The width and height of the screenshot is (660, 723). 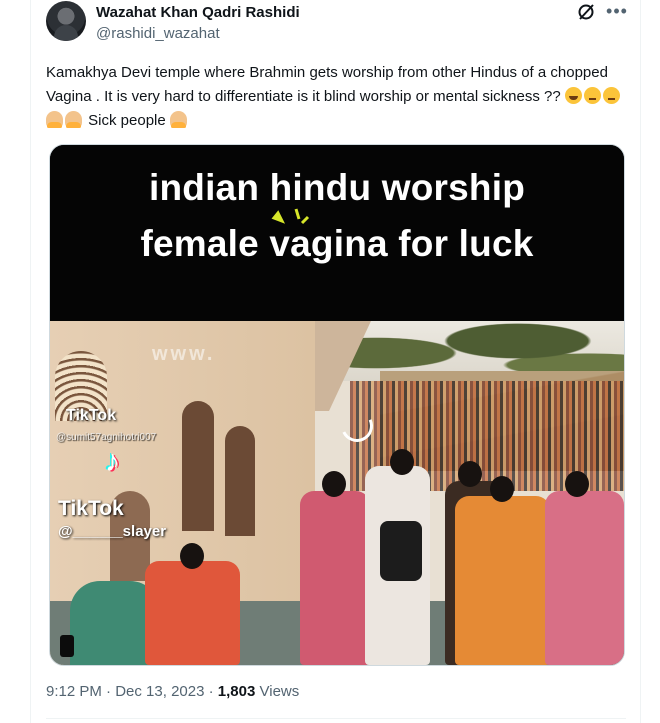 What do you see at coordinates (586, 12) in the screenshot?
I see `grok-icon` at bounding box center [586, 12].